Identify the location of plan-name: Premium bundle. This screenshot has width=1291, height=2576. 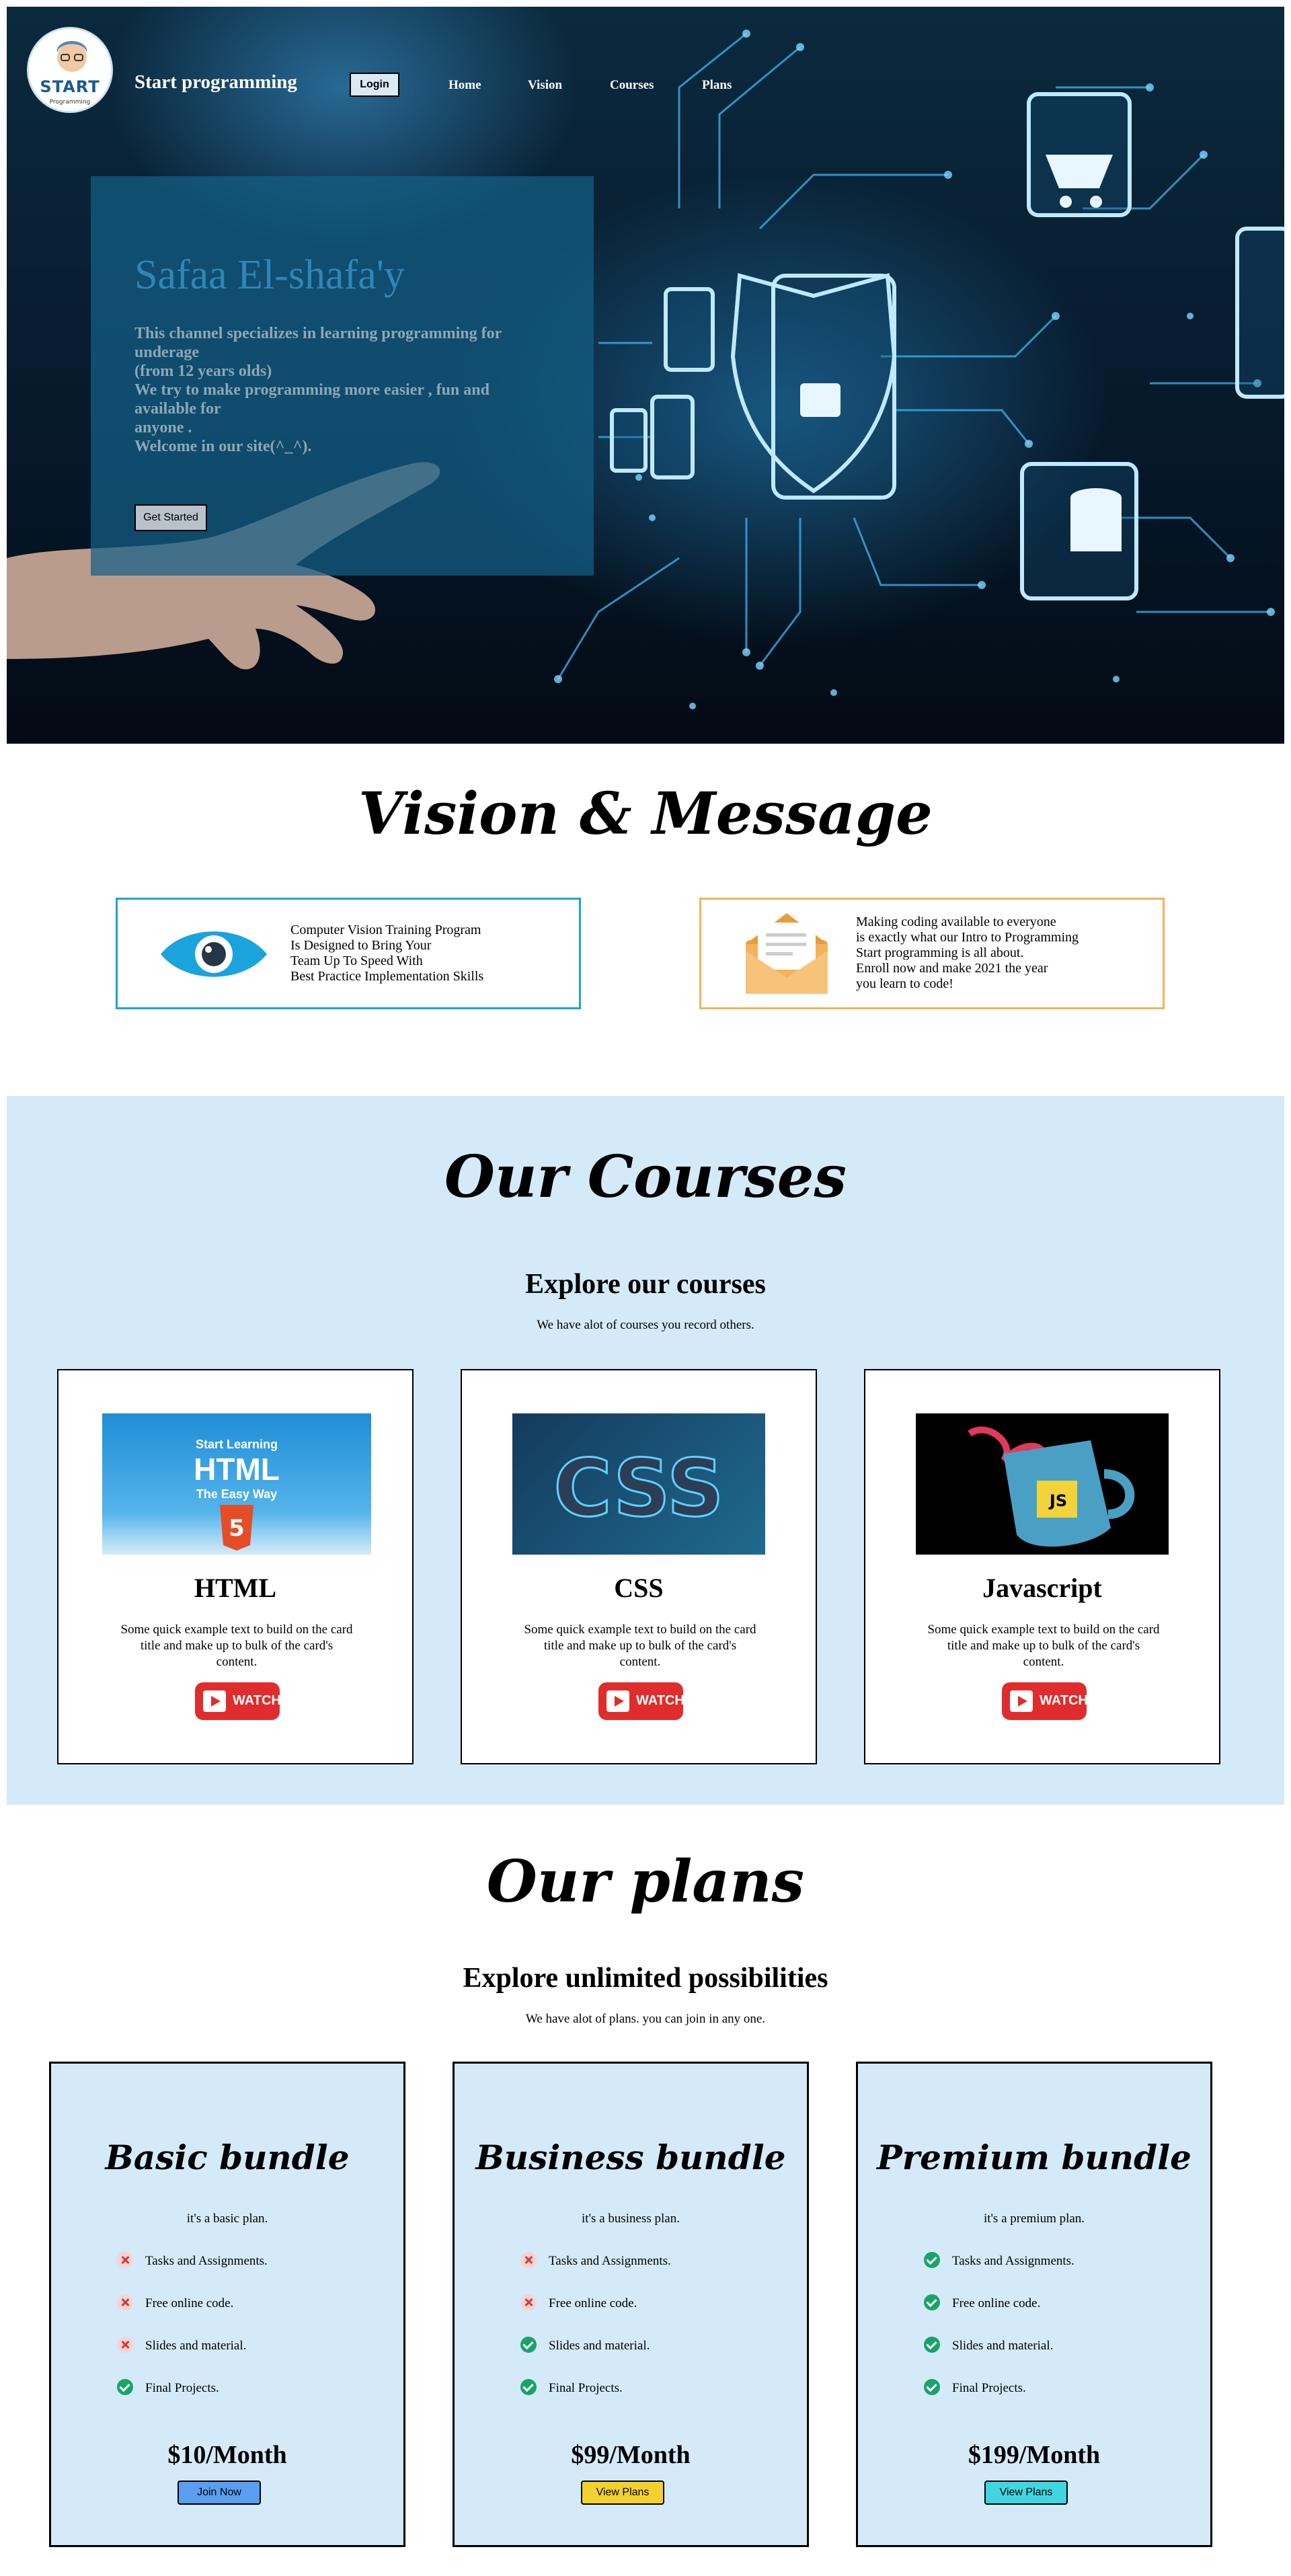
(1034, 2158).